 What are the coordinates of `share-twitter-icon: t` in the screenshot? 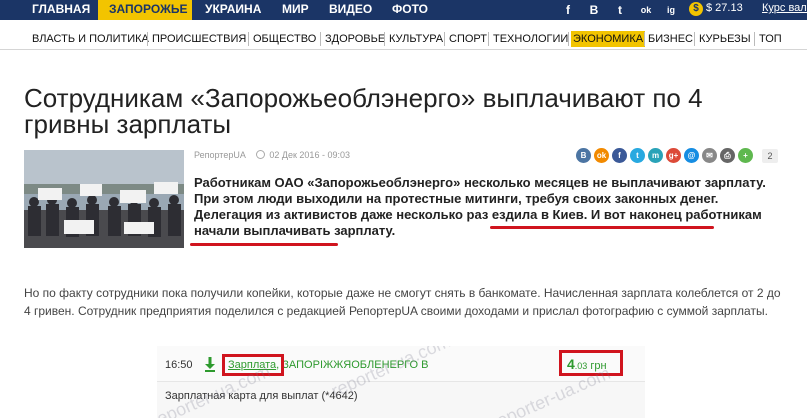 It's located at (637, 155).